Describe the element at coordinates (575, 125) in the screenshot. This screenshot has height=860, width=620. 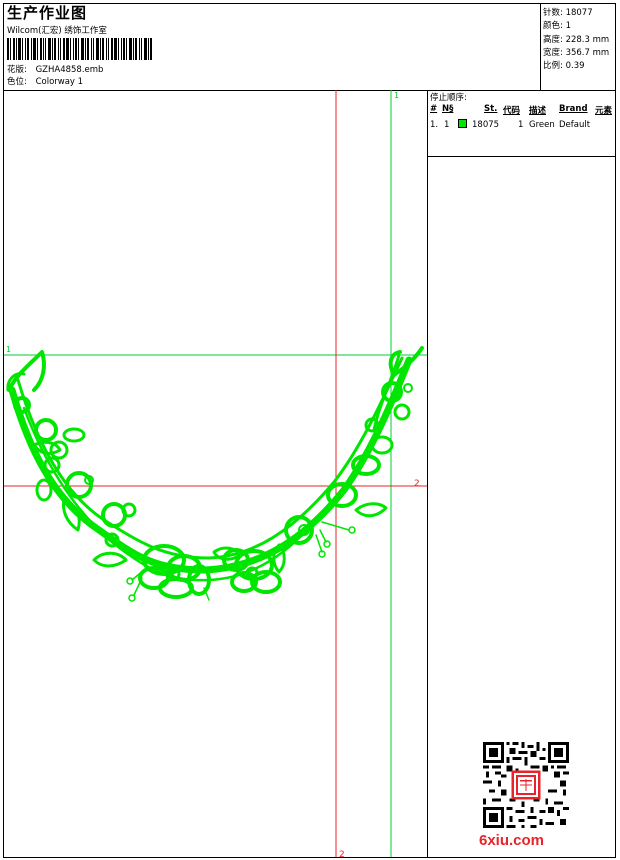
I see `row-brand: Default` at that location.